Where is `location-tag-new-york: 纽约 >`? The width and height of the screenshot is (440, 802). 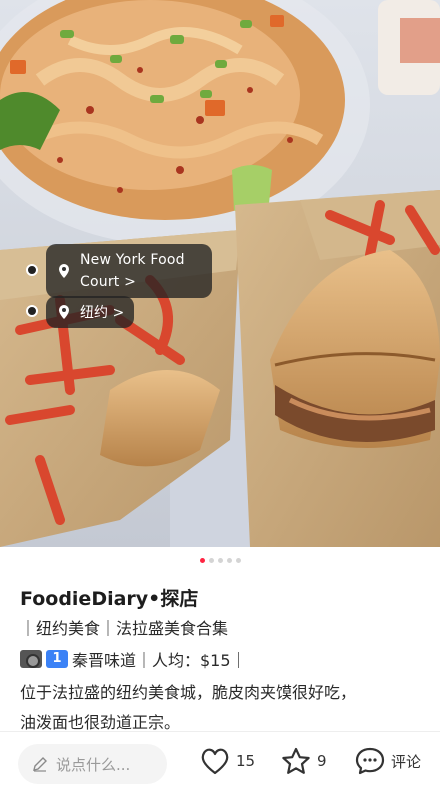 location-tag-new-york: 纽约 > is located at coordinates (90, 312).